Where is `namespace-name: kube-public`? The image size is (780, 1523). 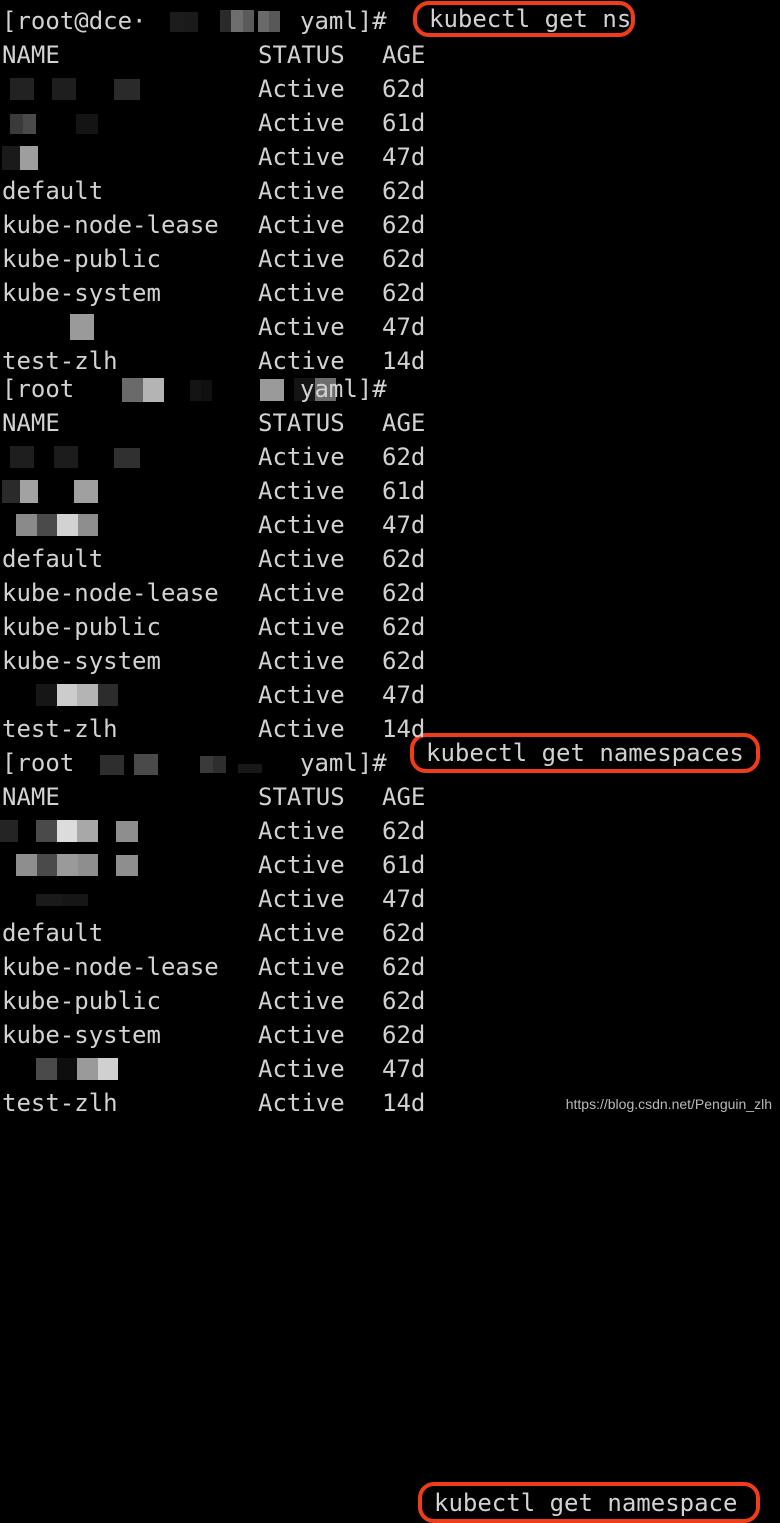
namespace-name: kube-public is located at coordinates (81, 1001).